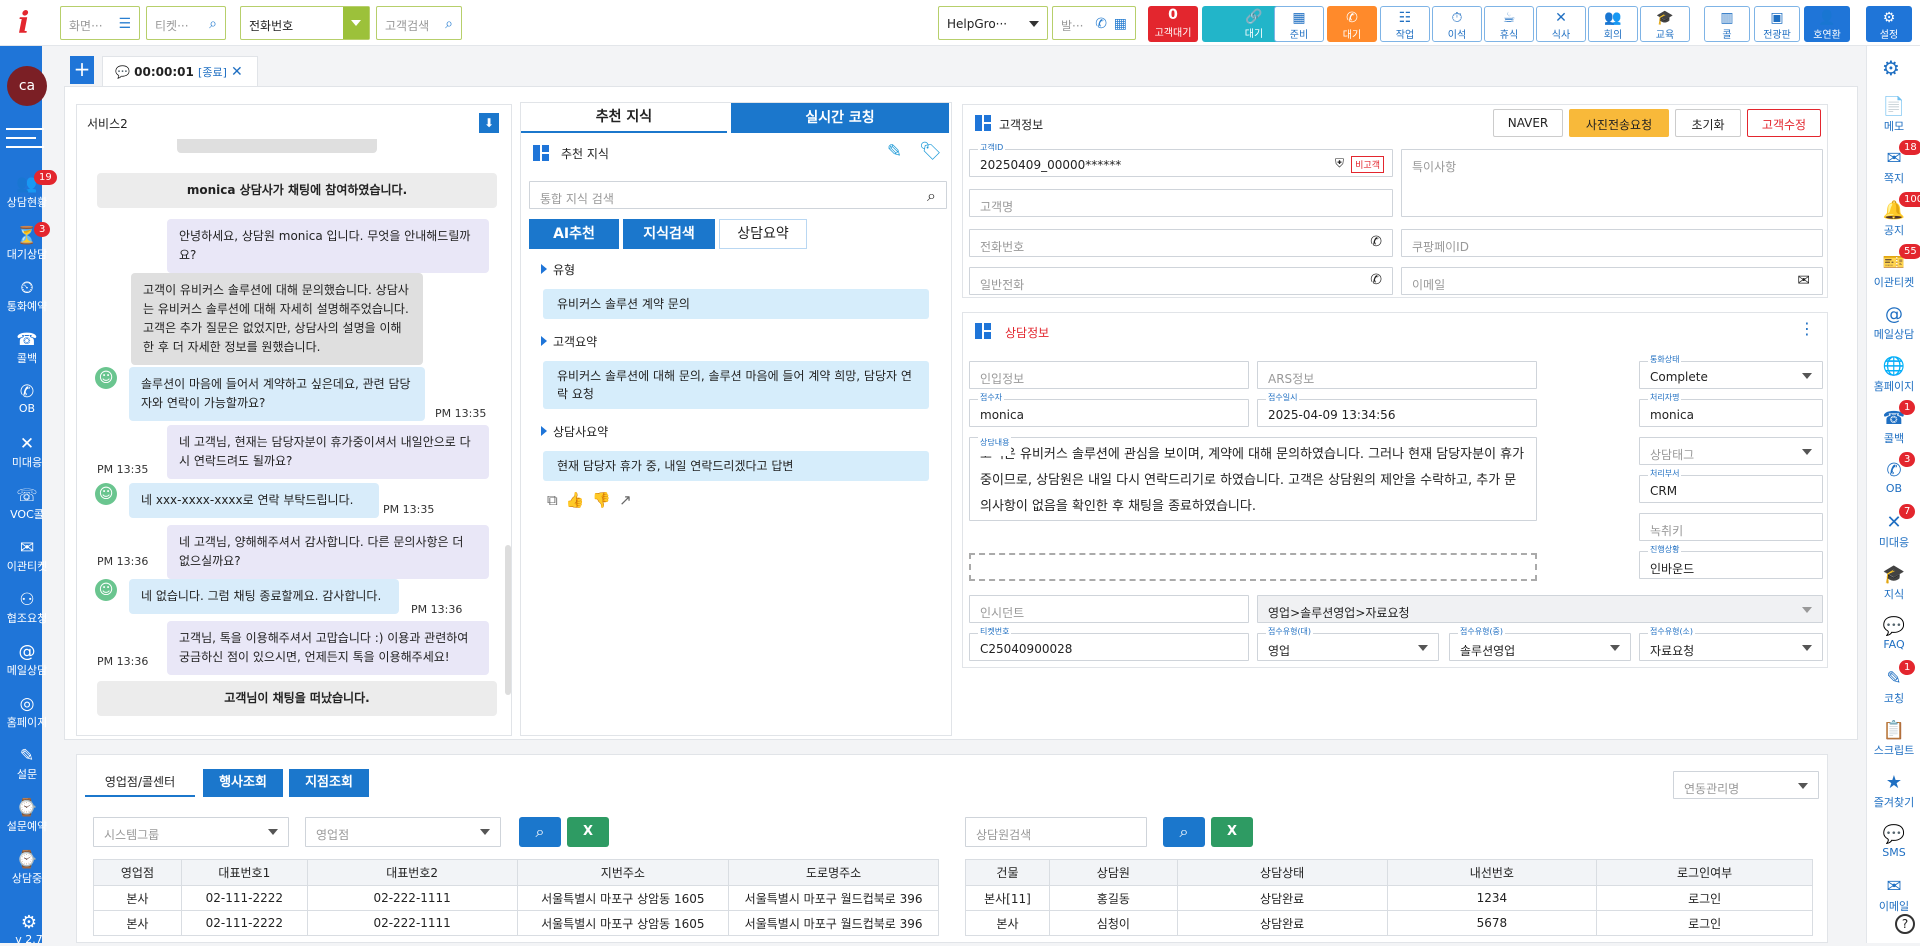 Image resolution: width=1920 pixels, height=946 pixels. Describe the element at coordinates (1253, 567) in the screenshot. I see `attachment-dropzone` at that location.